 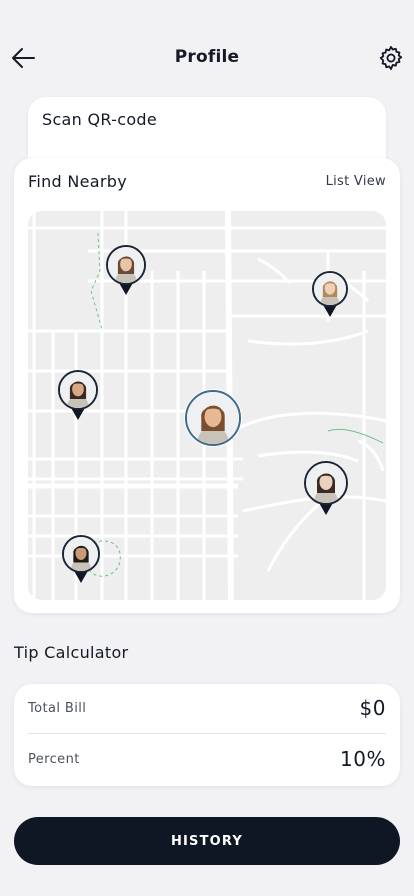 I want to click on map-pin-man-smiling, so click(x=78, y=396).